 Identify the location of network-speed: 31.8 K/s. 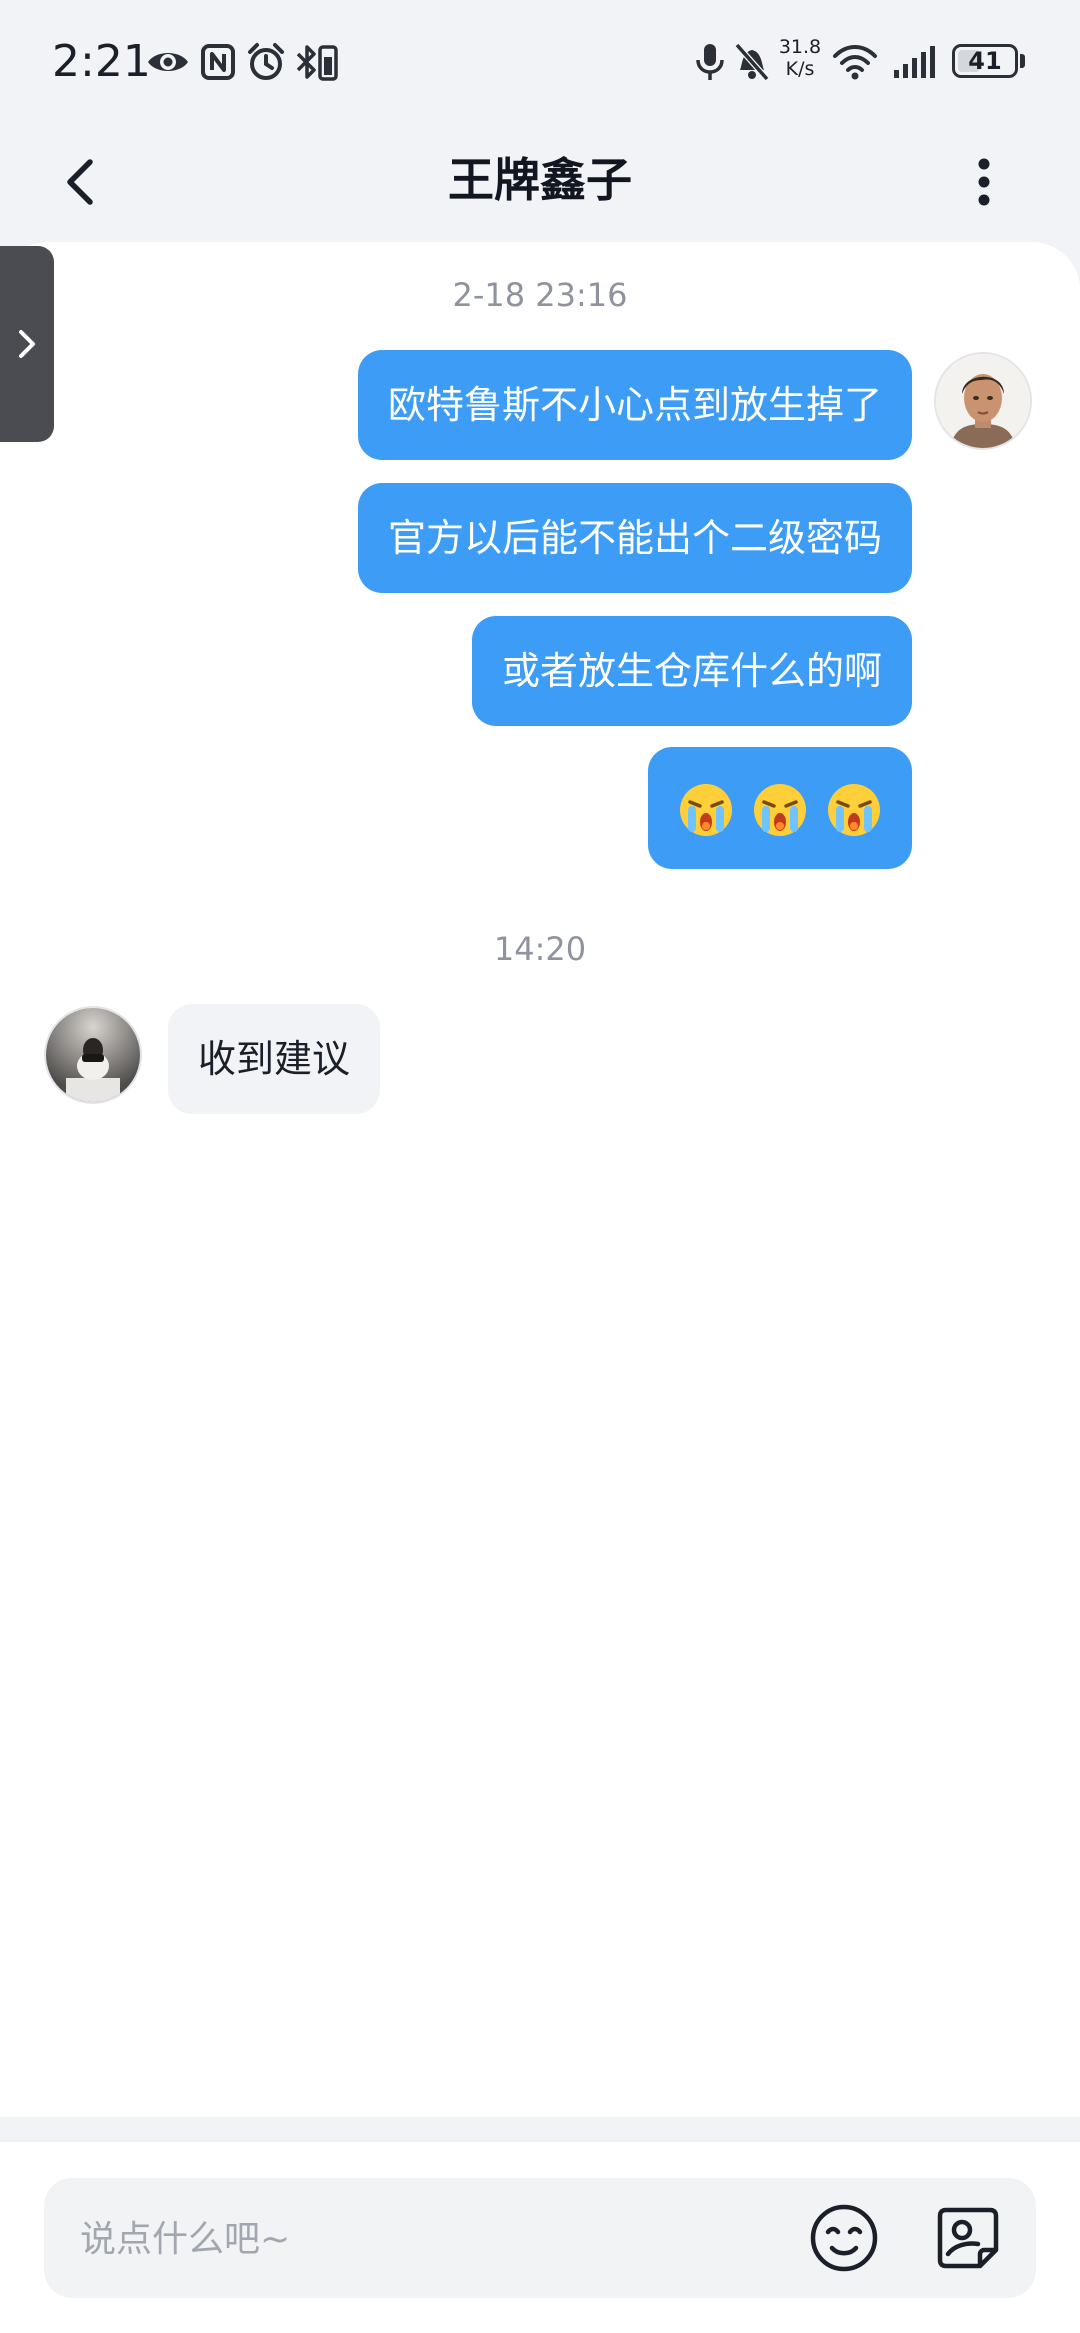
(800, 58).